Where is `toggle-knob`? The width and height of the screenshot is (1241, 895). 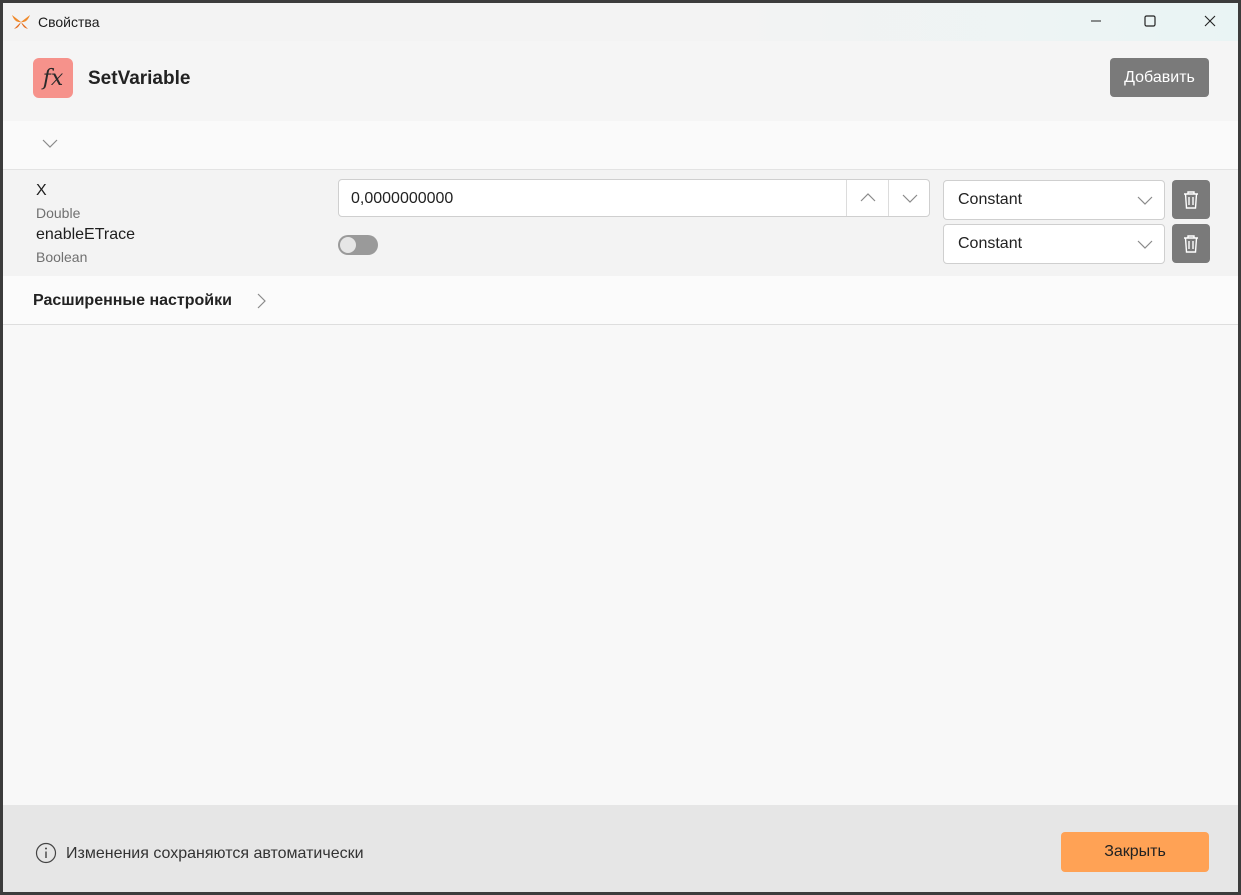
toggle-knob is located at coordinates (348, 245).